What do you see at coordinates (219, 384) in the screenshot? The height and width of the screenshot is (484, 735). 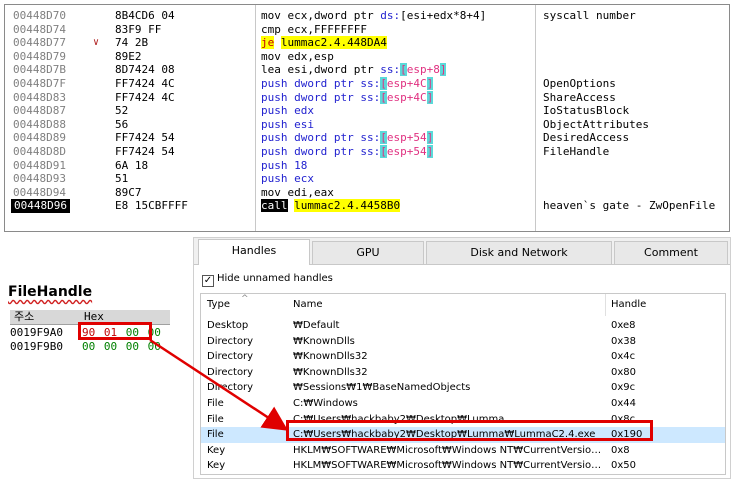 I see `connector-arrow` at bounding box center [219, 384].